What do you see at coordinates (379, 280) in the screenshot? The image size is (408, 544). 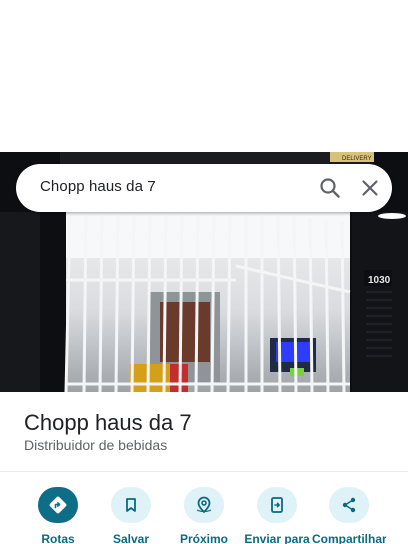 I see `house-number: 1030` at bounding box center [379, 280].